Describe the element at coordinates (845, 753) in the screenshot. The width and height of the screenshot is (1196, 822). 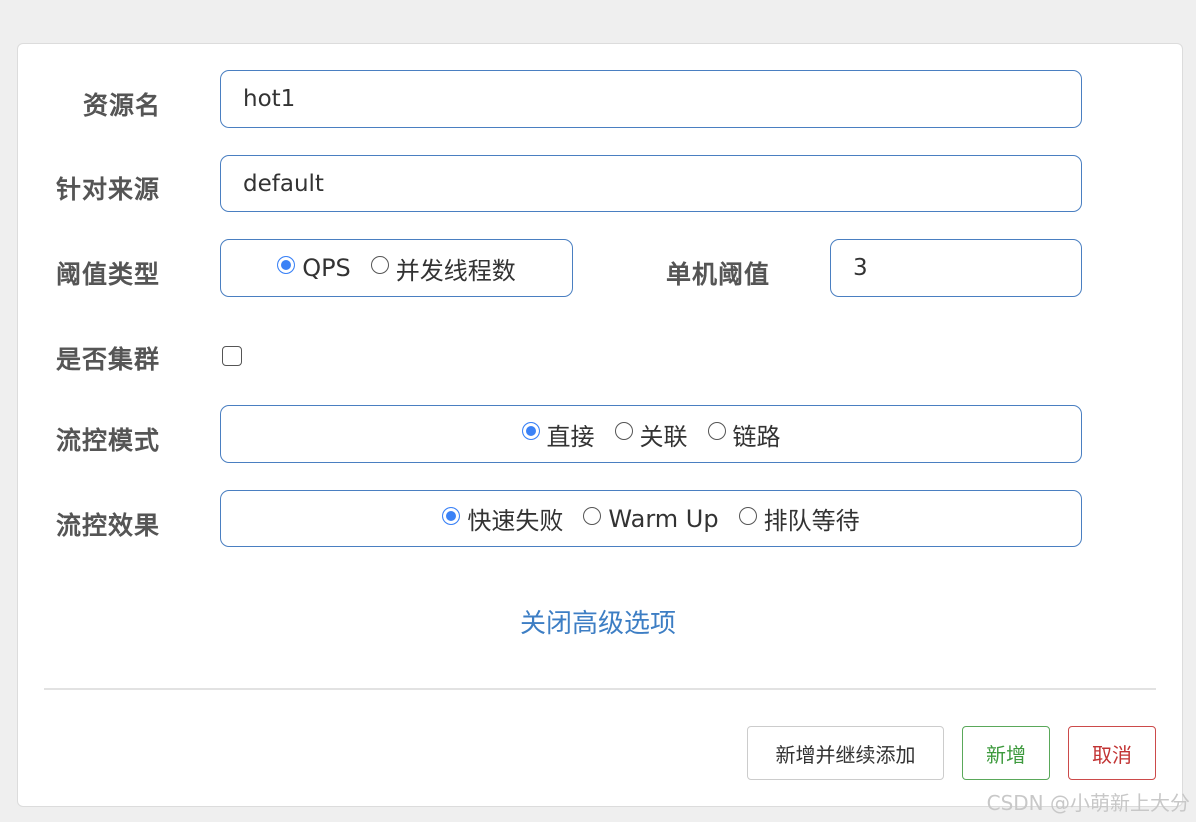
I see `add-and-continue-button: 新增并继续添加` at that location.